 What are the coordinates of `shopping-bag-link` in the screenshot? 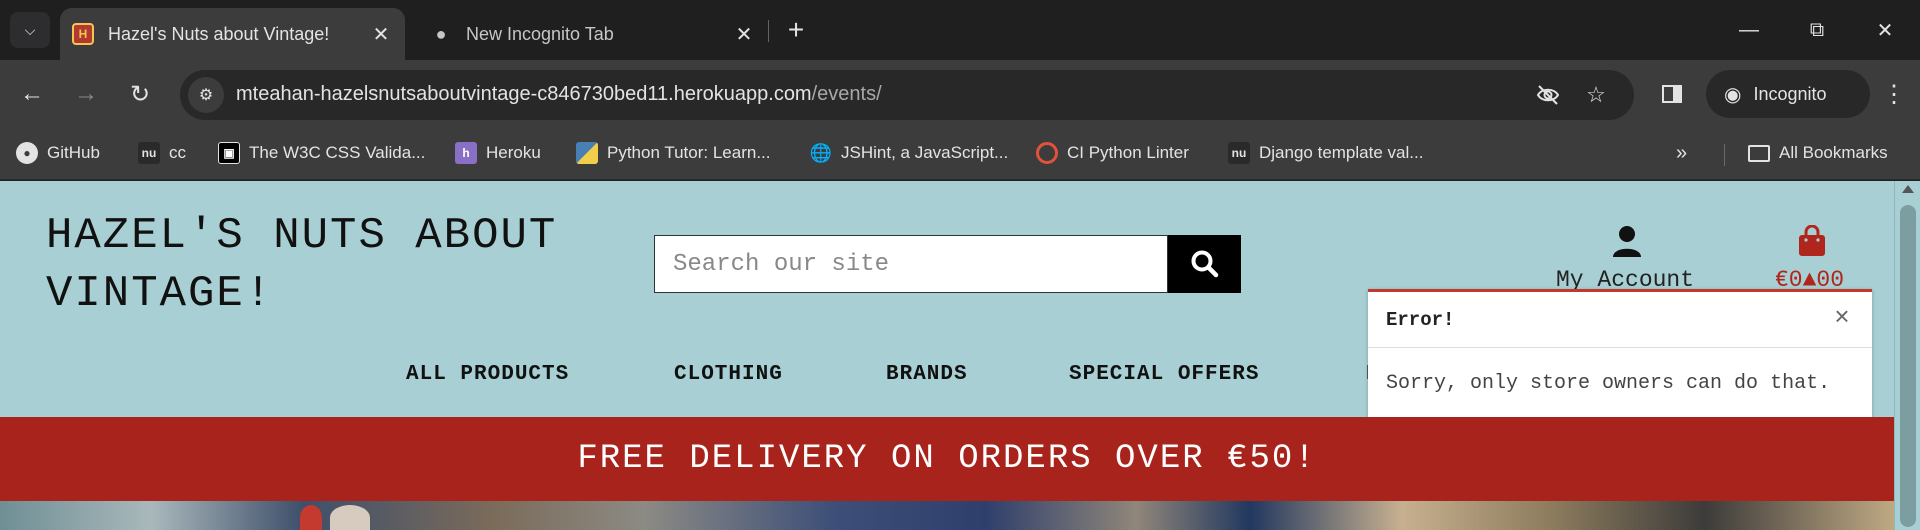 It's located at (1812, 243).